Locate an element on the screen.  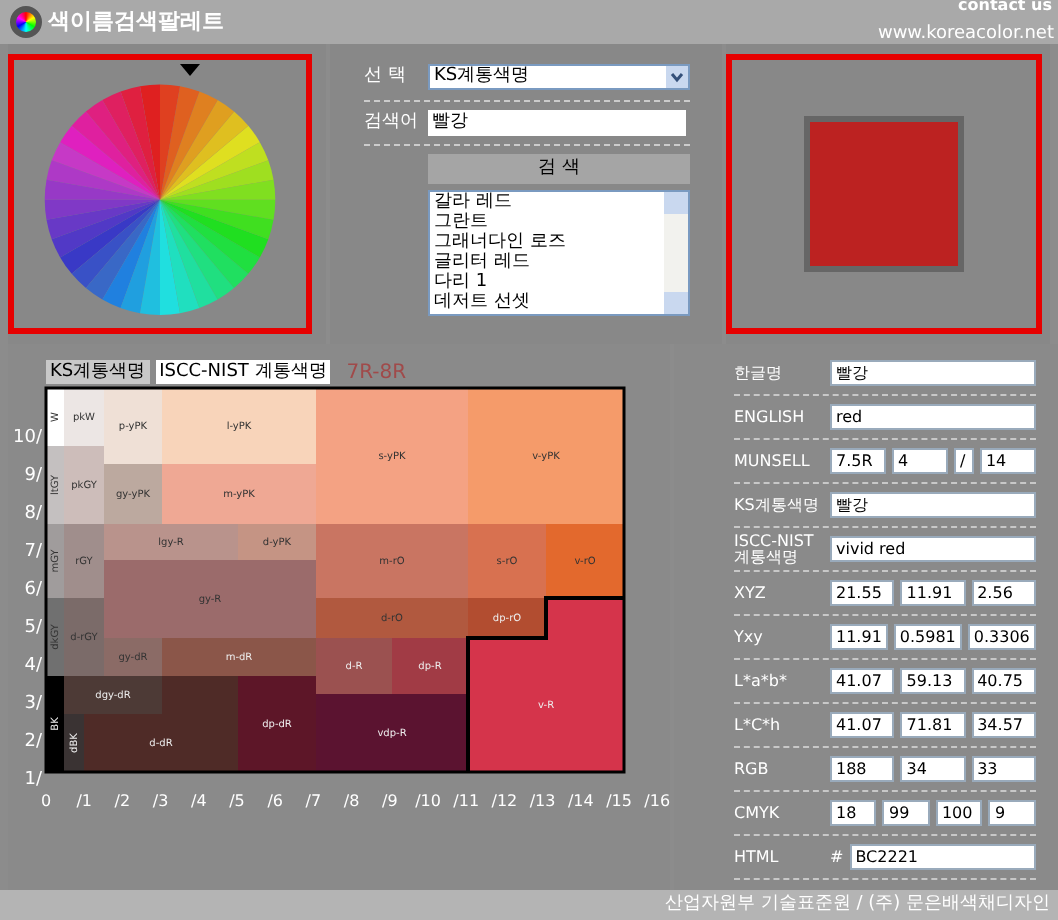
result-item: 데저트 선셋 is located at coordinates (549, 302).